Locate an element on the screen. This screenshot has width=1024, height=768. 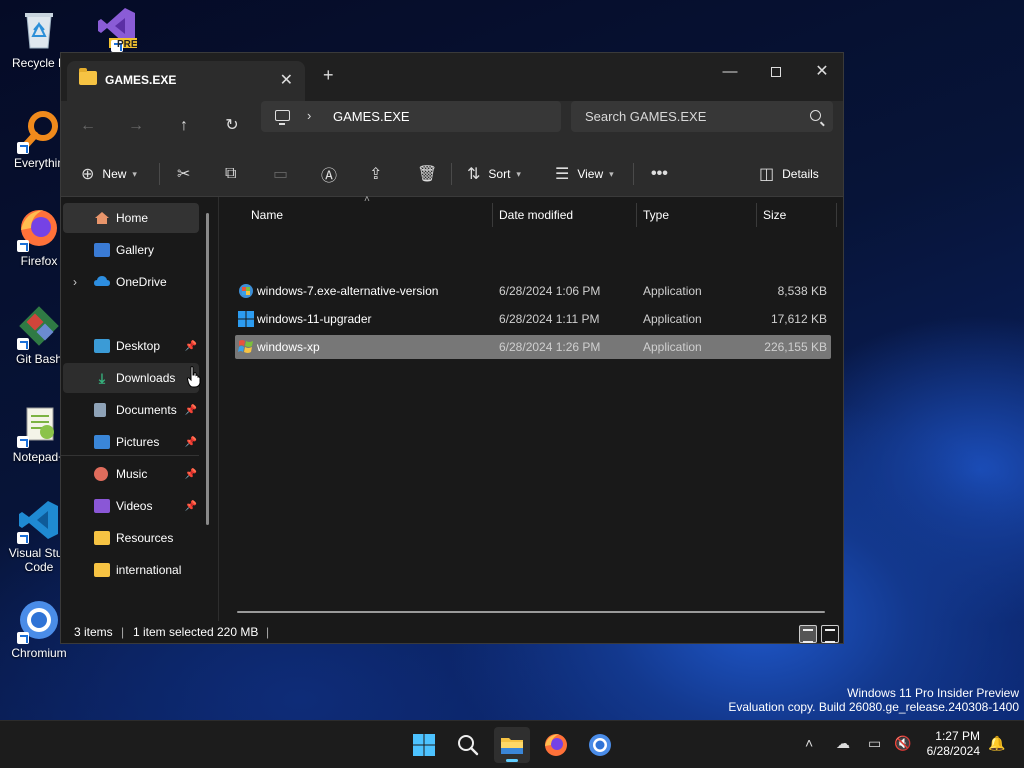
delete-button: 🗑 is located at coordinates (427, 174).